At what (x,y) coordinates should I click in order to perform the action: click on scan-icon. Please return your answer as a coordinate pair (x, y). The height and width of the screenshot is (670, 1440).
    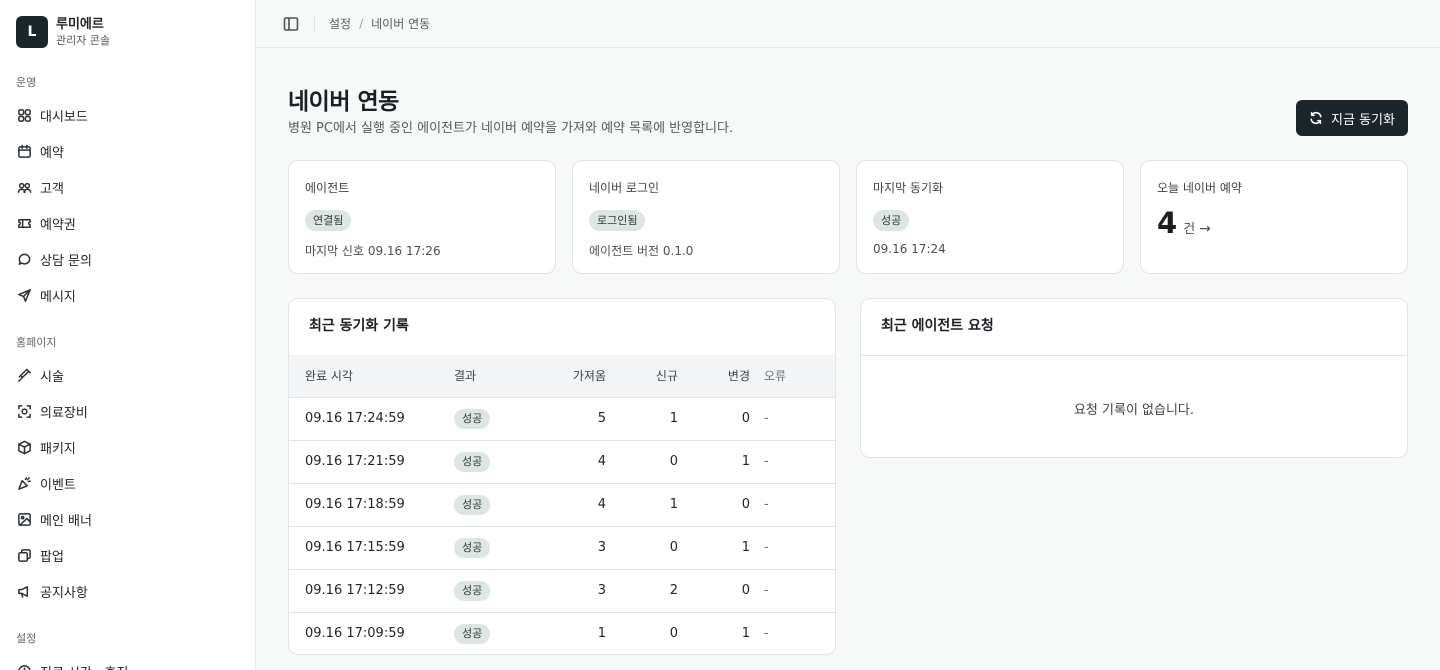
    Looking at the image, I should click on (24, 411).